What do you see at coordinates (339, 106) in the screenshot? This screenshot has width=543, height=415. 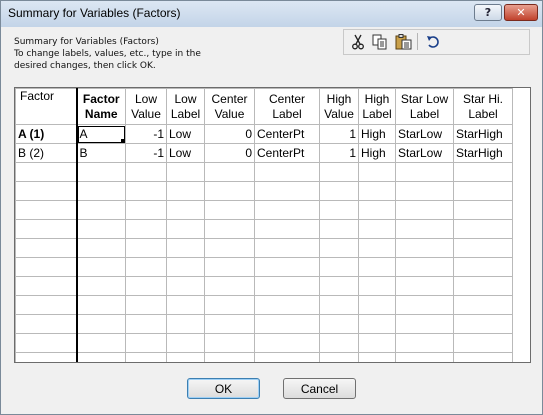 I see `column-header: High Value` at bounding box center [339, 106].